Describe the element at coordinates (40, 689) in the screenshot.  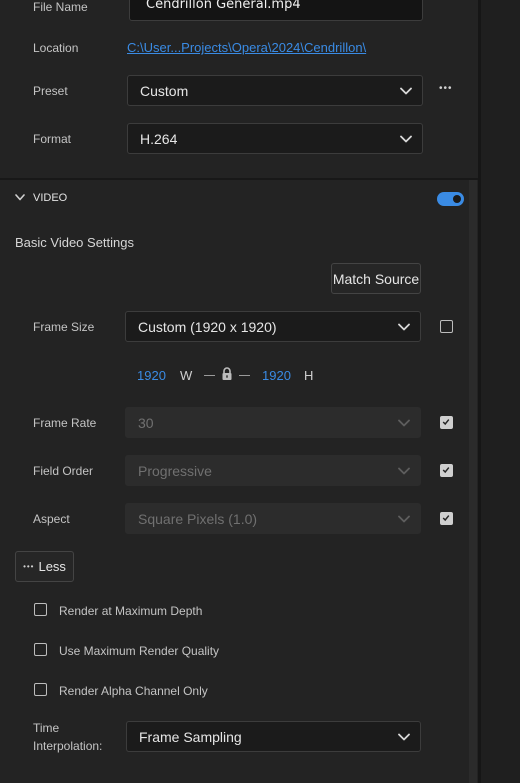
I see `alpha-channel-only-checkbox` at that location.